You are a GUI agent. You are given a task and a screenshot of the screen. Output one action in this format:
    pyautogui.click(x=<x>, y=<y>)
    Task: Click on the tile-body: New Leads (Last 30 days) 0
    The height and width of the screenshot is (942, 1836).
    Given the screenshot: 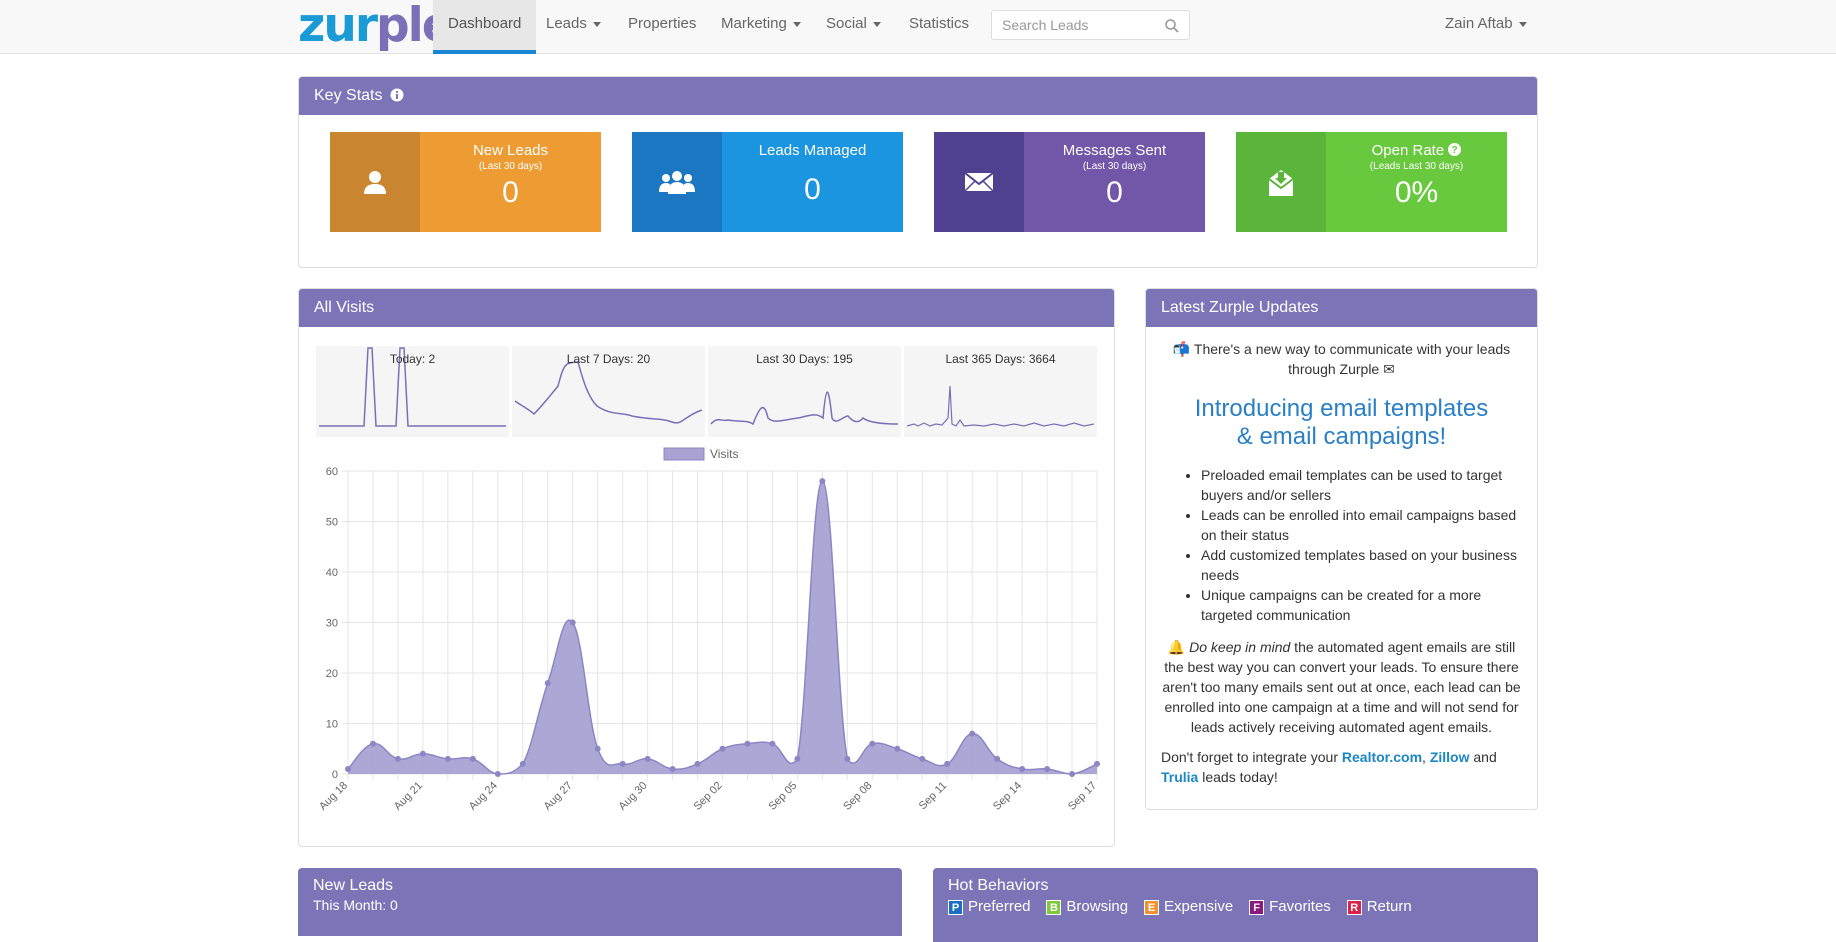 What is the action you would take?
    pyautogui.click(x=510, y=182)
    